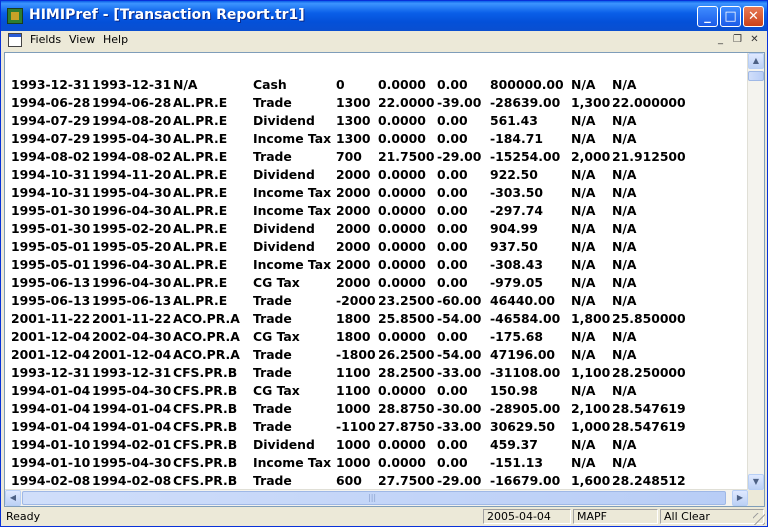  I want to click on cell-amount: 30629.50, so click(523, 426).